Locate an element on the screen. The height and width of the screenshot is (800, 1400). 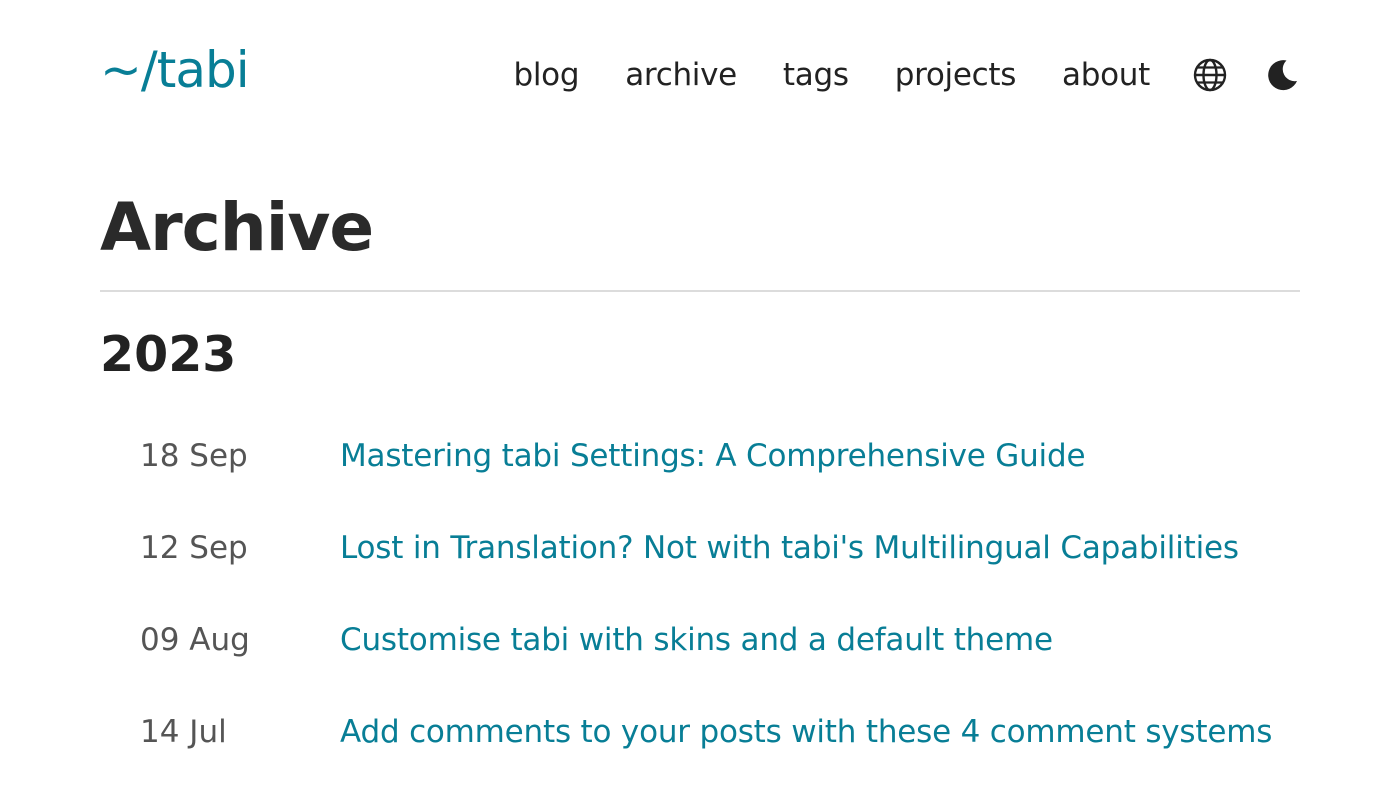
nav-link-about: about is located at coordinates (1106, 75).